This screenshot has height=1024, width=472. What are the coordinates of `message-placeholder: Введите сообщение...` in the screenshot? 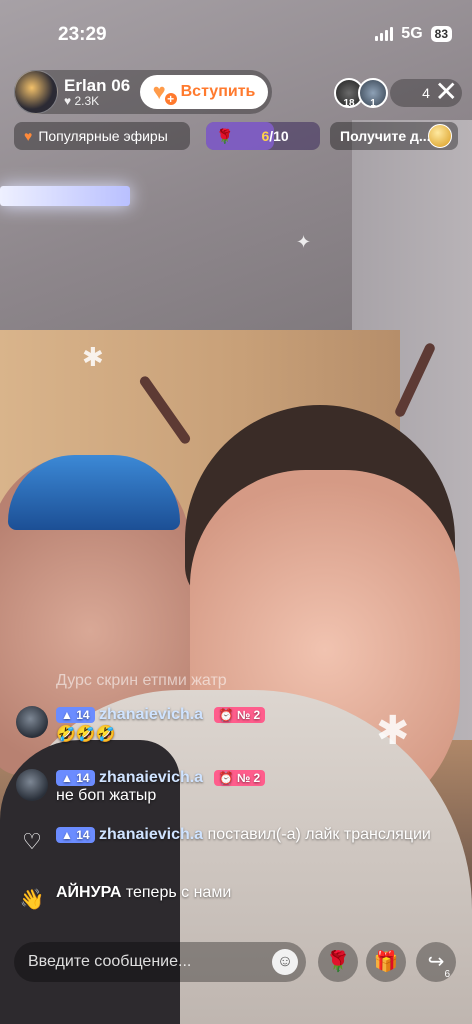 It's located at (110, 961).